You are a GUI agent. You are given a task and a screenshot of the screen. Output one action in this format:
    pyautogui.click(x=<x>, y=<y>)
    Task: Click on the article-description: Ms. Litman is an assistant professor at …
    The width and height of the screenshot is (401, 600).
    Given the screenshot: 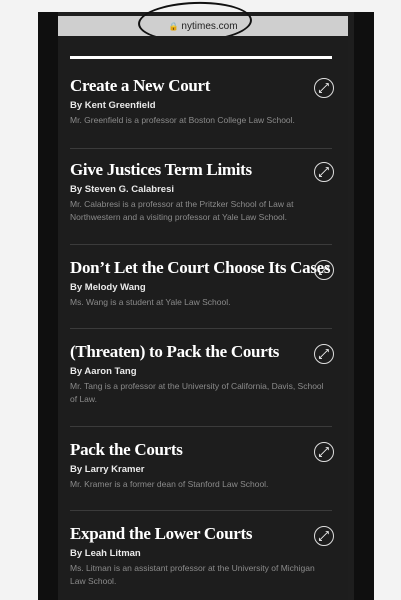 What is the action you would take?
    pyautogui.click(x=192, y=574)
    